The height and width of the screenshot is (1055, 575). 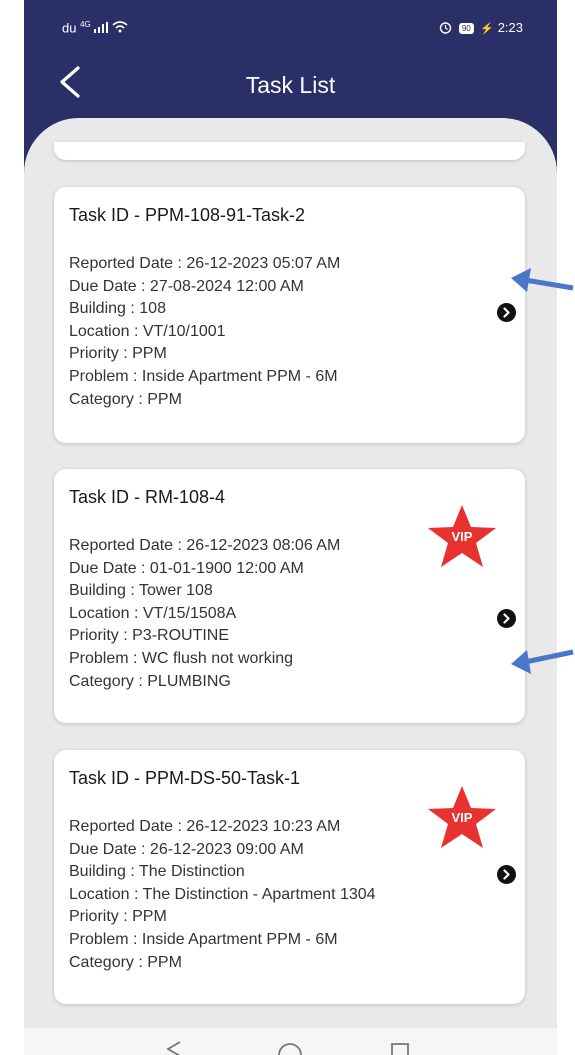 I want to click on battery-icon: 90, so click(x=466, y=28).